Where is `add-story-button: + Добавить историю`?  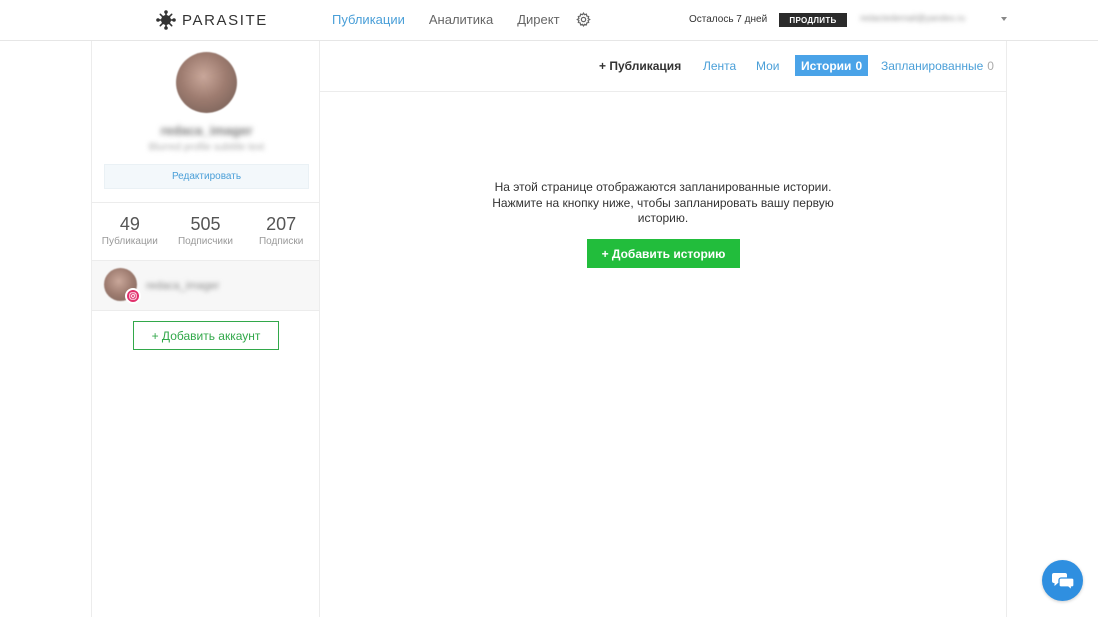
add-story-button: + Добавить историю is located at coordinates (663, 253).